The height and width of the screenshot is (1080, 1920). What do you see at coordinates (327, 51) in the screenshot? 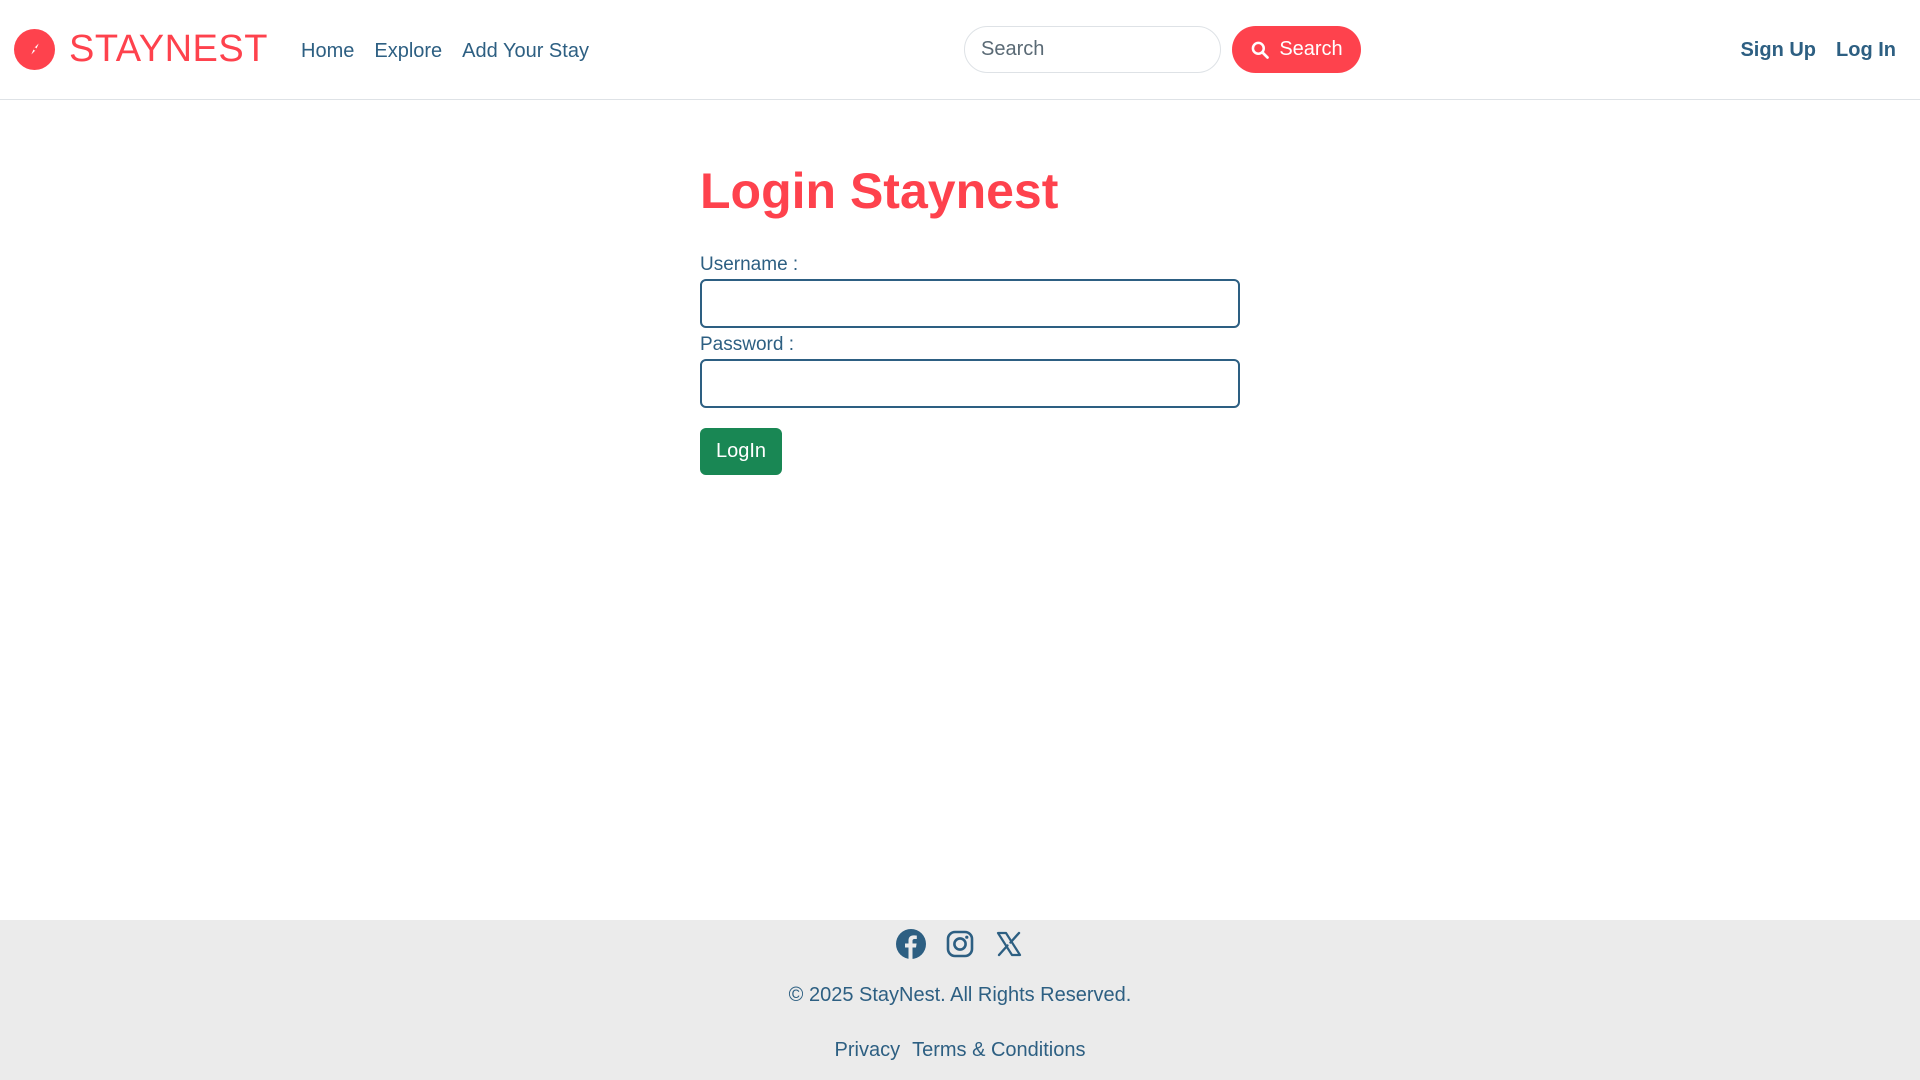
I see `nav-home-link: Home` at bounding box center [327, 51].